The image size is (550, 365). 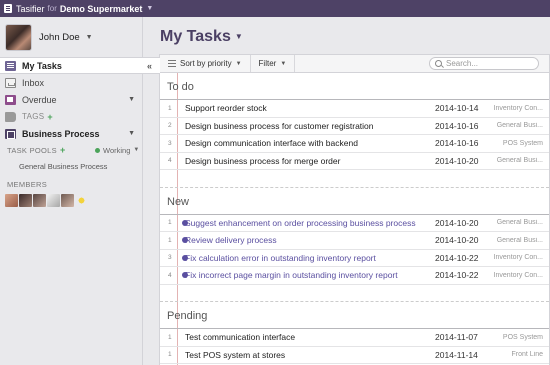 What do you see at coordinates (33, 116) in the screenshot?
I see `tags-label: TAGS` at bounding box center [33, 116].